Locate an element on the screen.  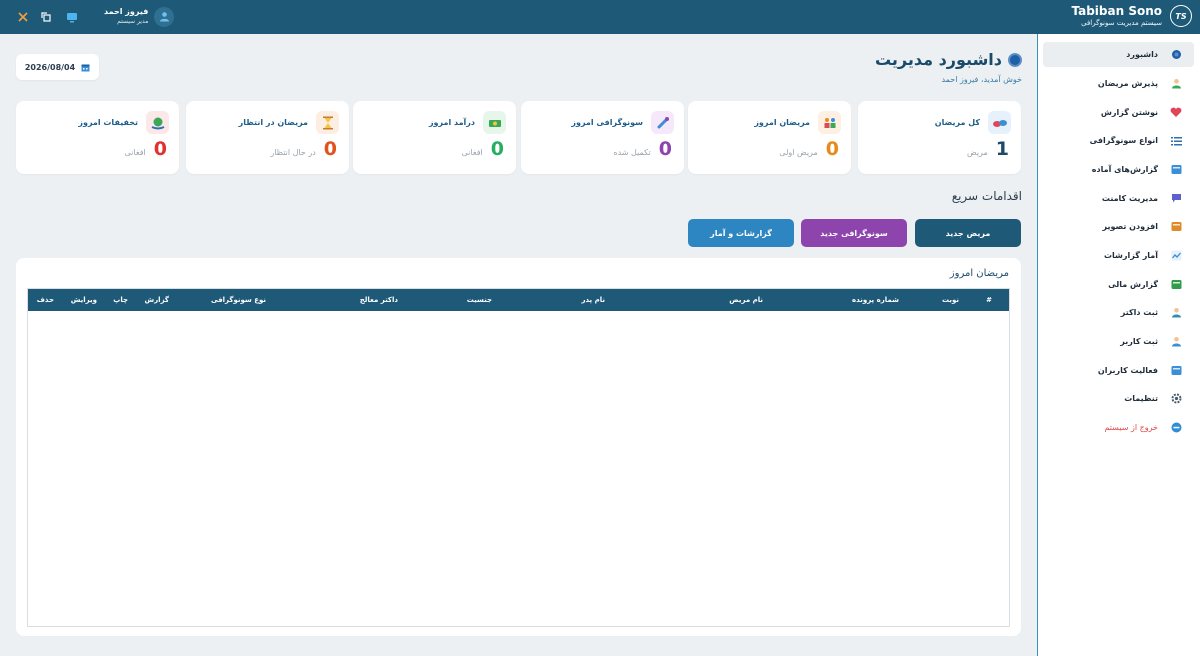
sidebar-item: فعالیت کاربران is located at coordinates (1118, 370).